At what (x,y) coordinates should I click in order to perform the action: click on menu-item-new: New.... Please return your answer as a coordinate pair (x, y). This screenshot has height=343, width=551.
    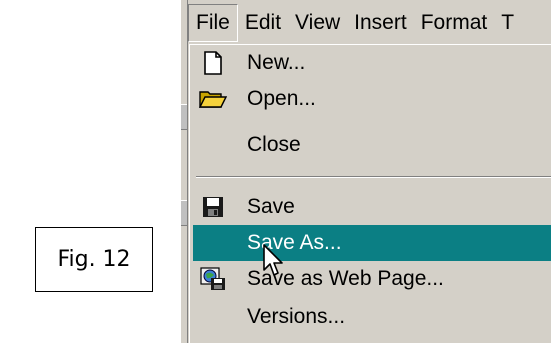
    Looking at the image, I should click on (372, 63).